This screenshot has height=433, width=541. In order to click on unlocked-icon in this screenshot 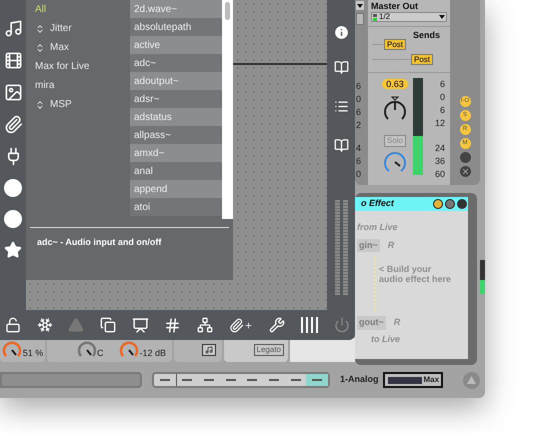, I will do `click(13, 325)`.